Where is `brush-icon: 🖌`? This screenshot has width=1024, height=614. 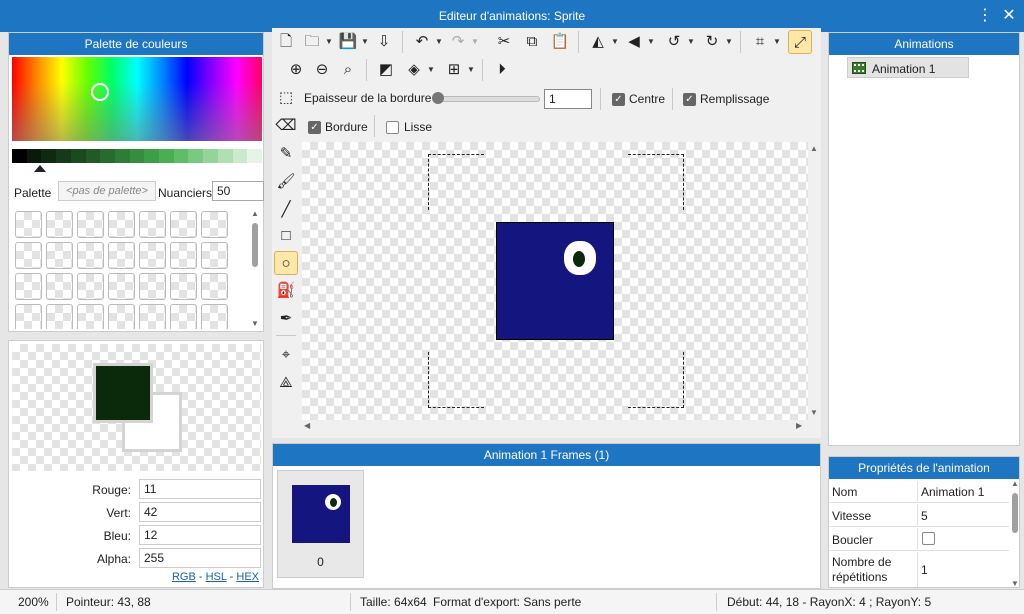 brush-icon: 🖌 is located at coordinates (286, 182).